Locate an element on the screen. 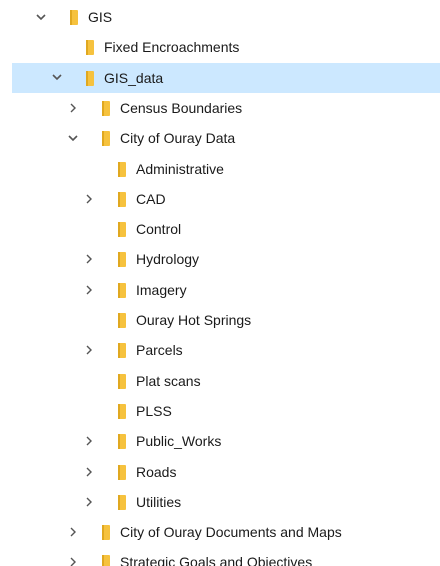  tree-item-plss: PLSS is located at coordinates (220, 411).